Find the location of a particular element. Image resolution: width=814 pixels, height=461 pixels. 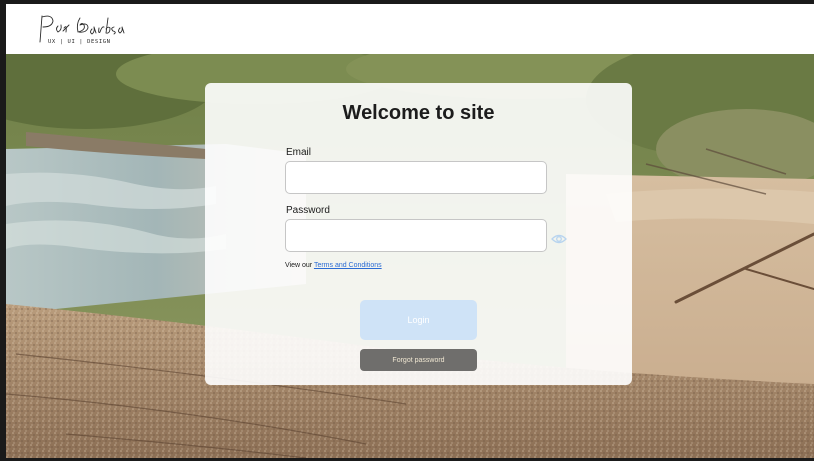

login-button: Login is located at coordinates (418, 320).